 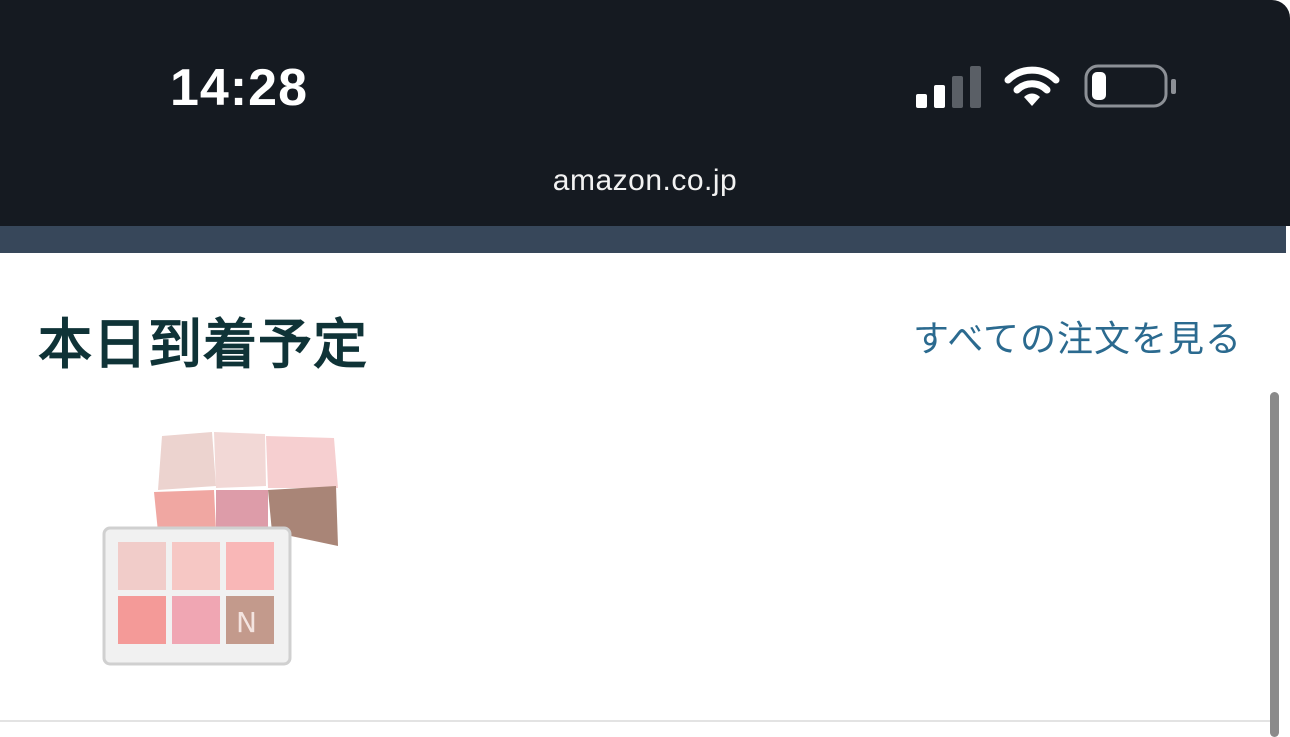 What do you see at coordinates (1032, 86) in the screenshot?
I see `wifi-icon` at bounding box center [1032, 86].